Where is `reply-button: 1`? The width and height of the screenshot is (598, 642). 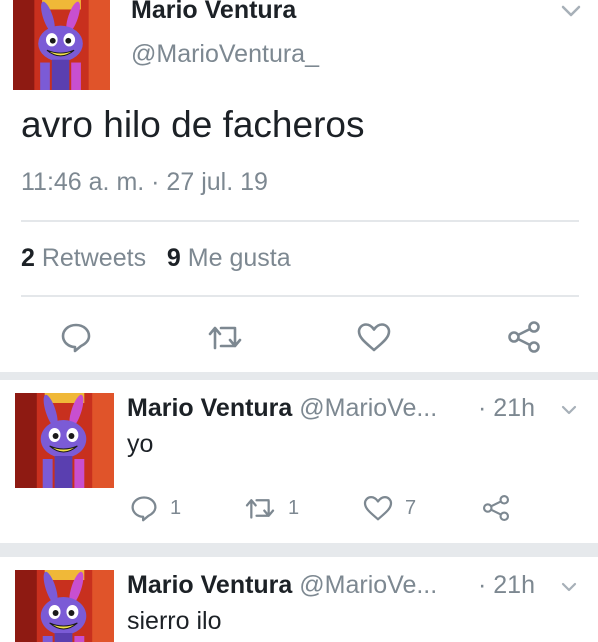
reply-button: 1 is located at coordinates (155, 508).